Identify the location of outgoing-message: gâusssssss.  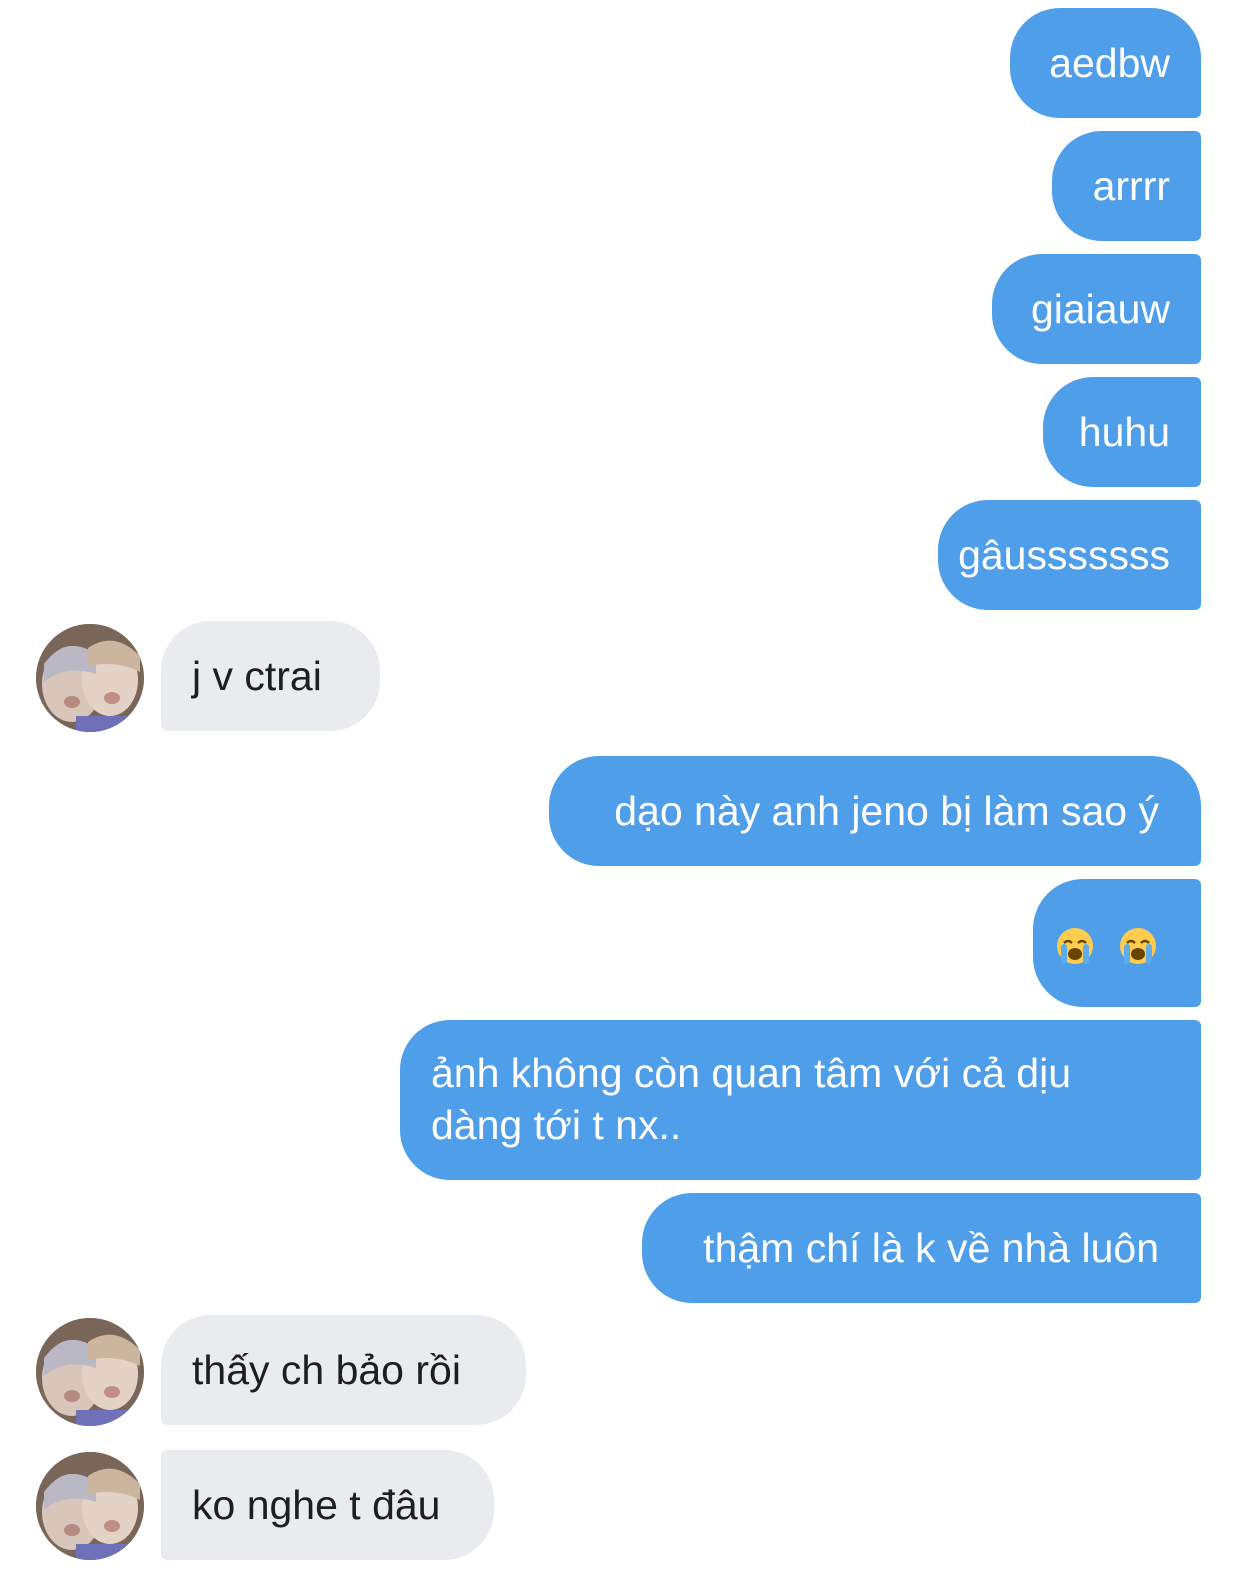
(1069, 555).